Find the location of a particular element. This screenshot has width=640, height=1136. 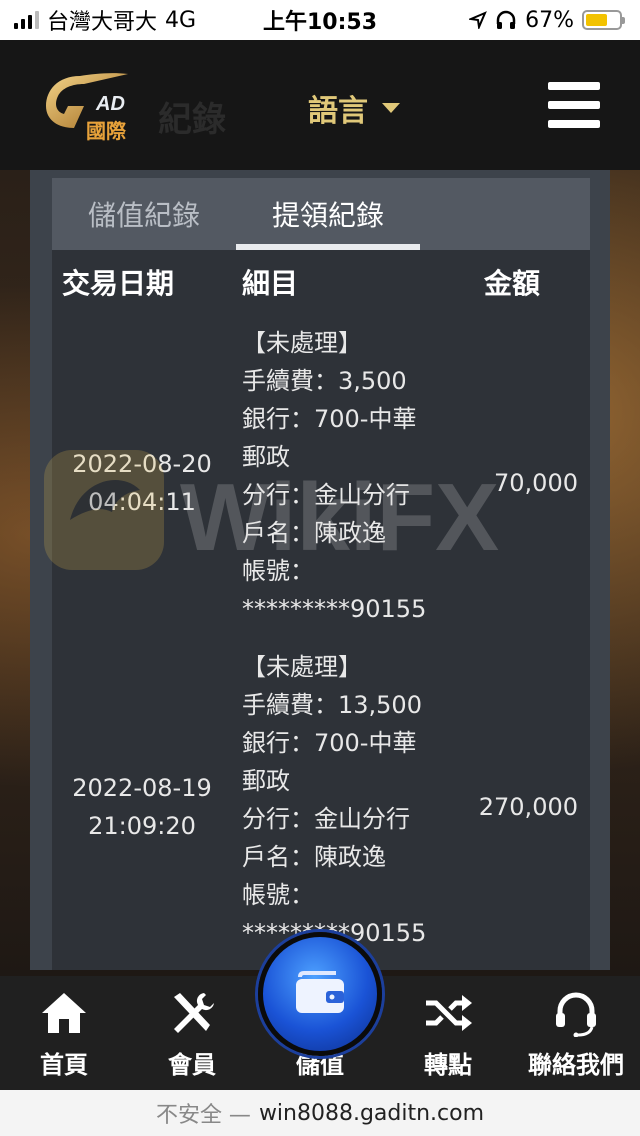

detail-fee: 手續費：3,500 is located at coordinates (324, 381).